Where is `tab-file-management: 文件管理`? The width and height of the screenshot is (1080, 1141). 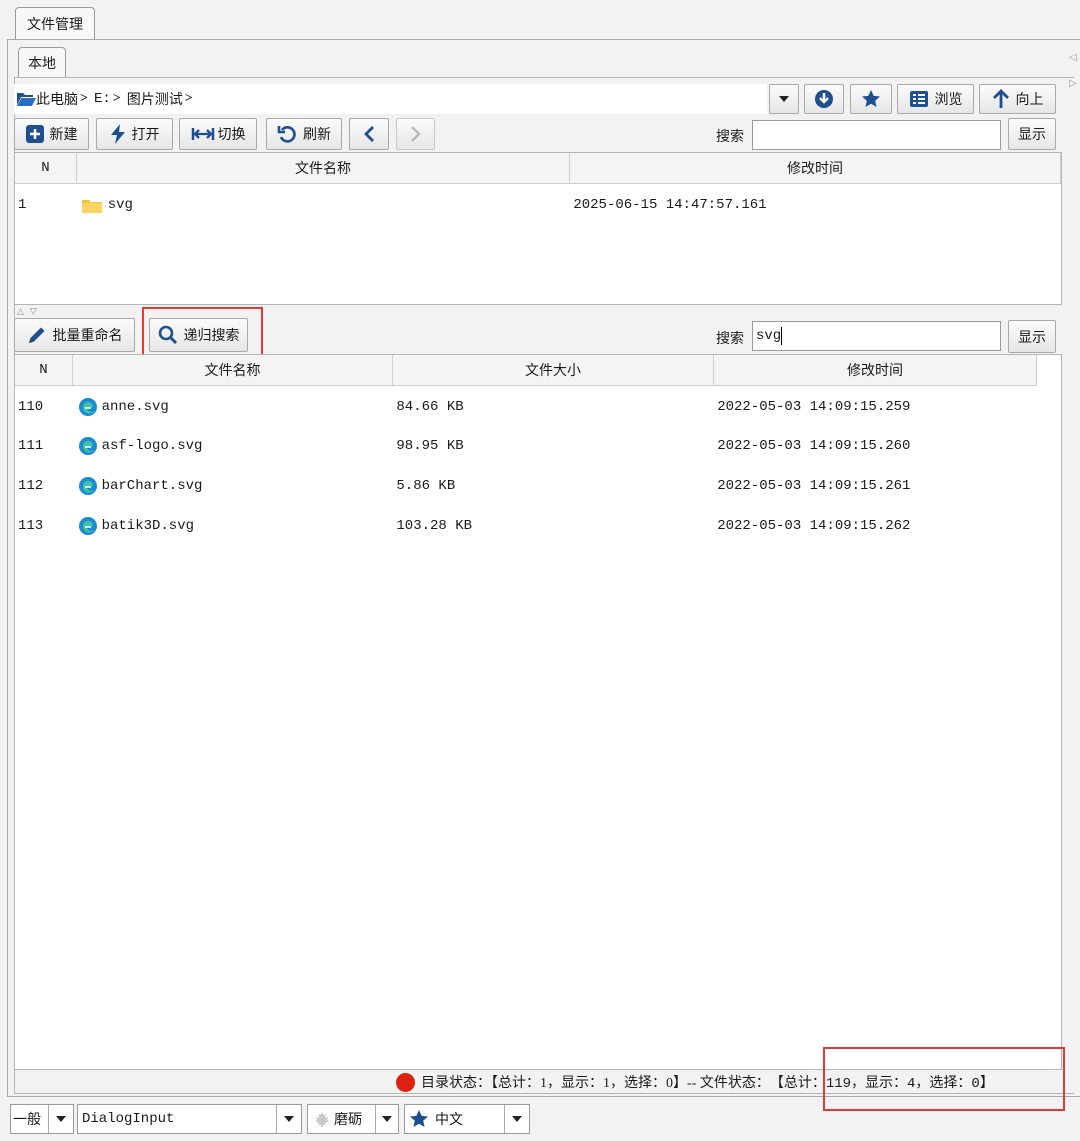 tab-file-management: 文件管理 is located at coordinates (55, 23).